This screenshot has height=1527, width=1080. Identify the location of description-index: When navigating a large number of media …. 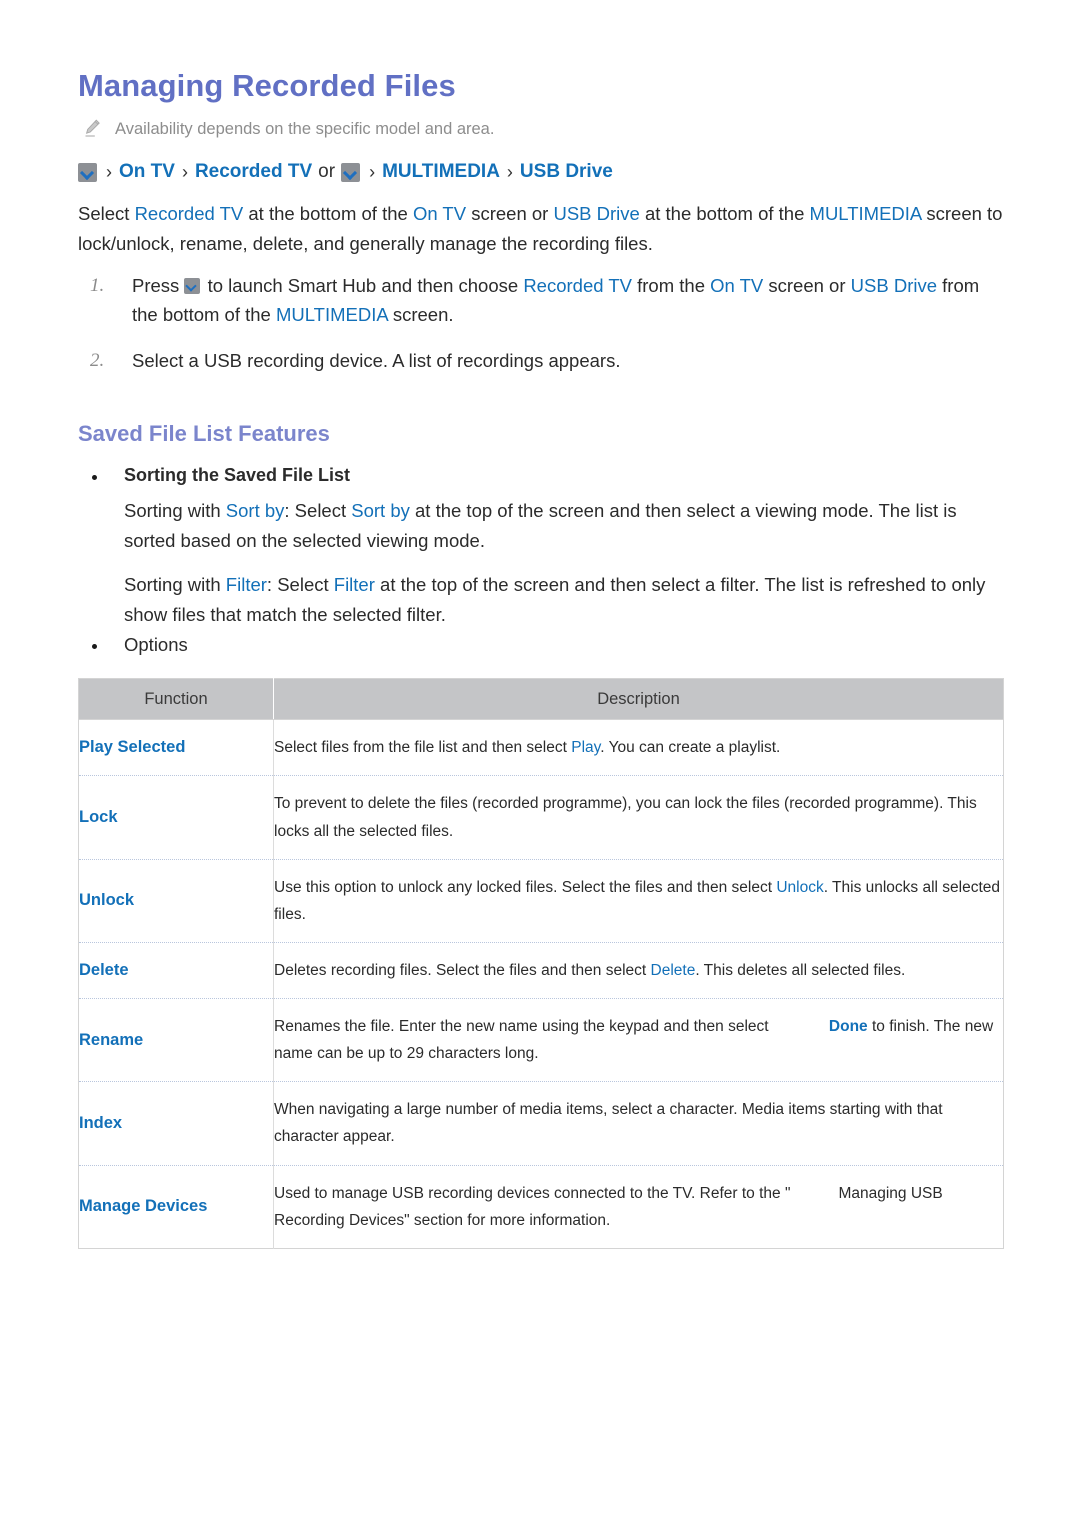
(638, 1123).